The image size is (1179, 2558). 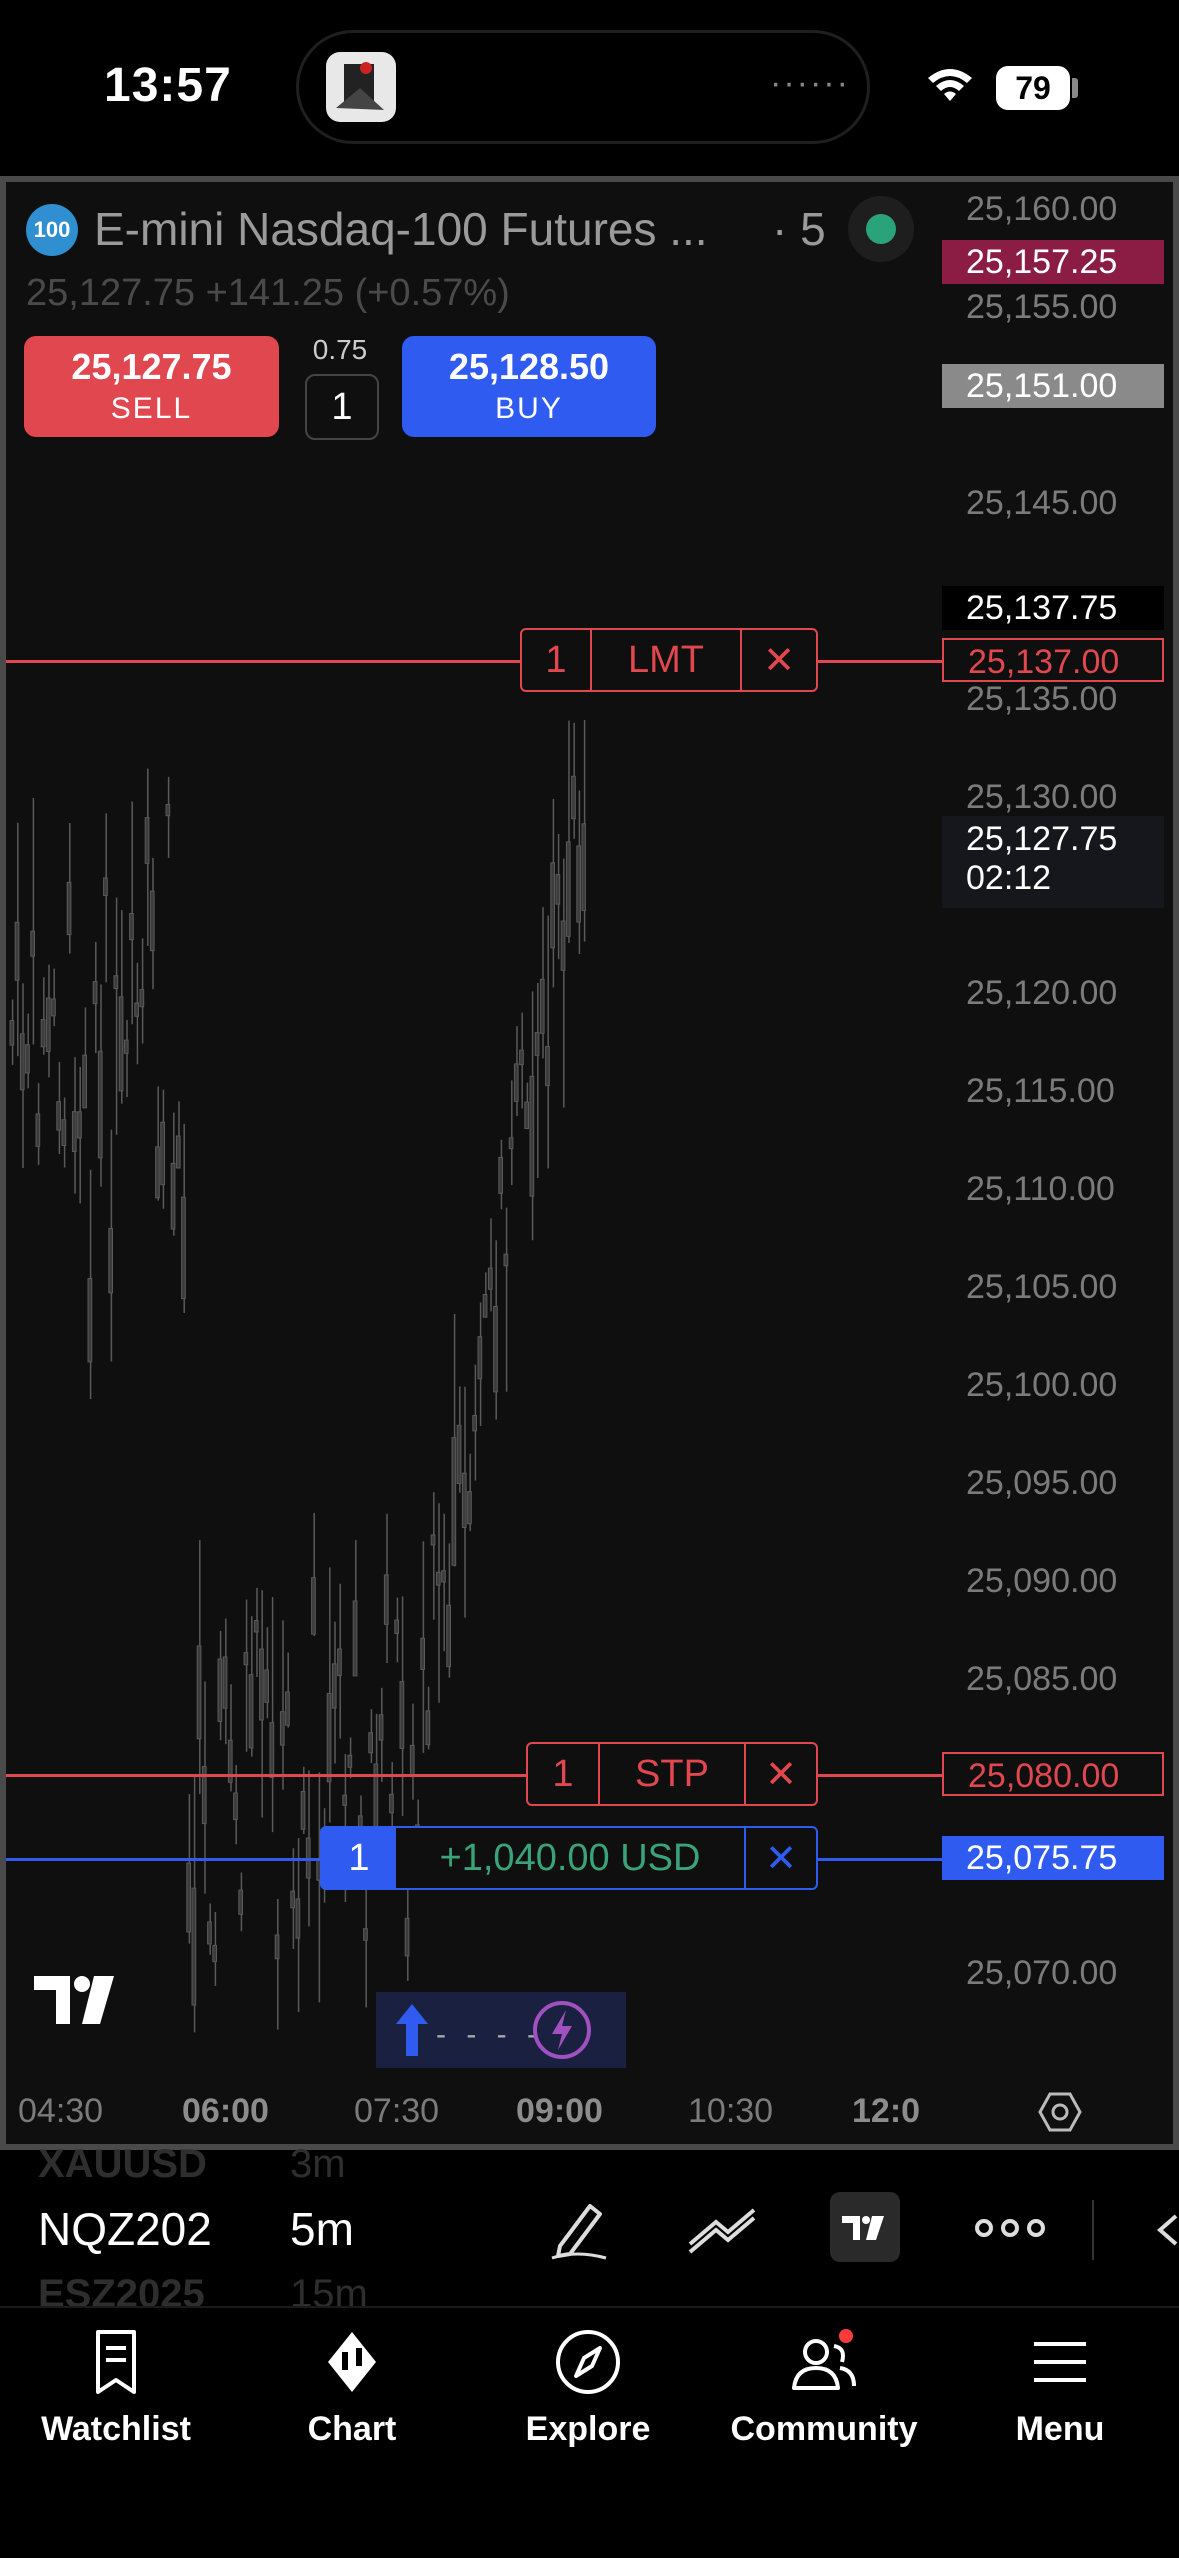 What do you see at coordinates (1042, 1483) in the screenshot?
I see `price-tick: 25,095.00` at bounding box center [1042, 1483].